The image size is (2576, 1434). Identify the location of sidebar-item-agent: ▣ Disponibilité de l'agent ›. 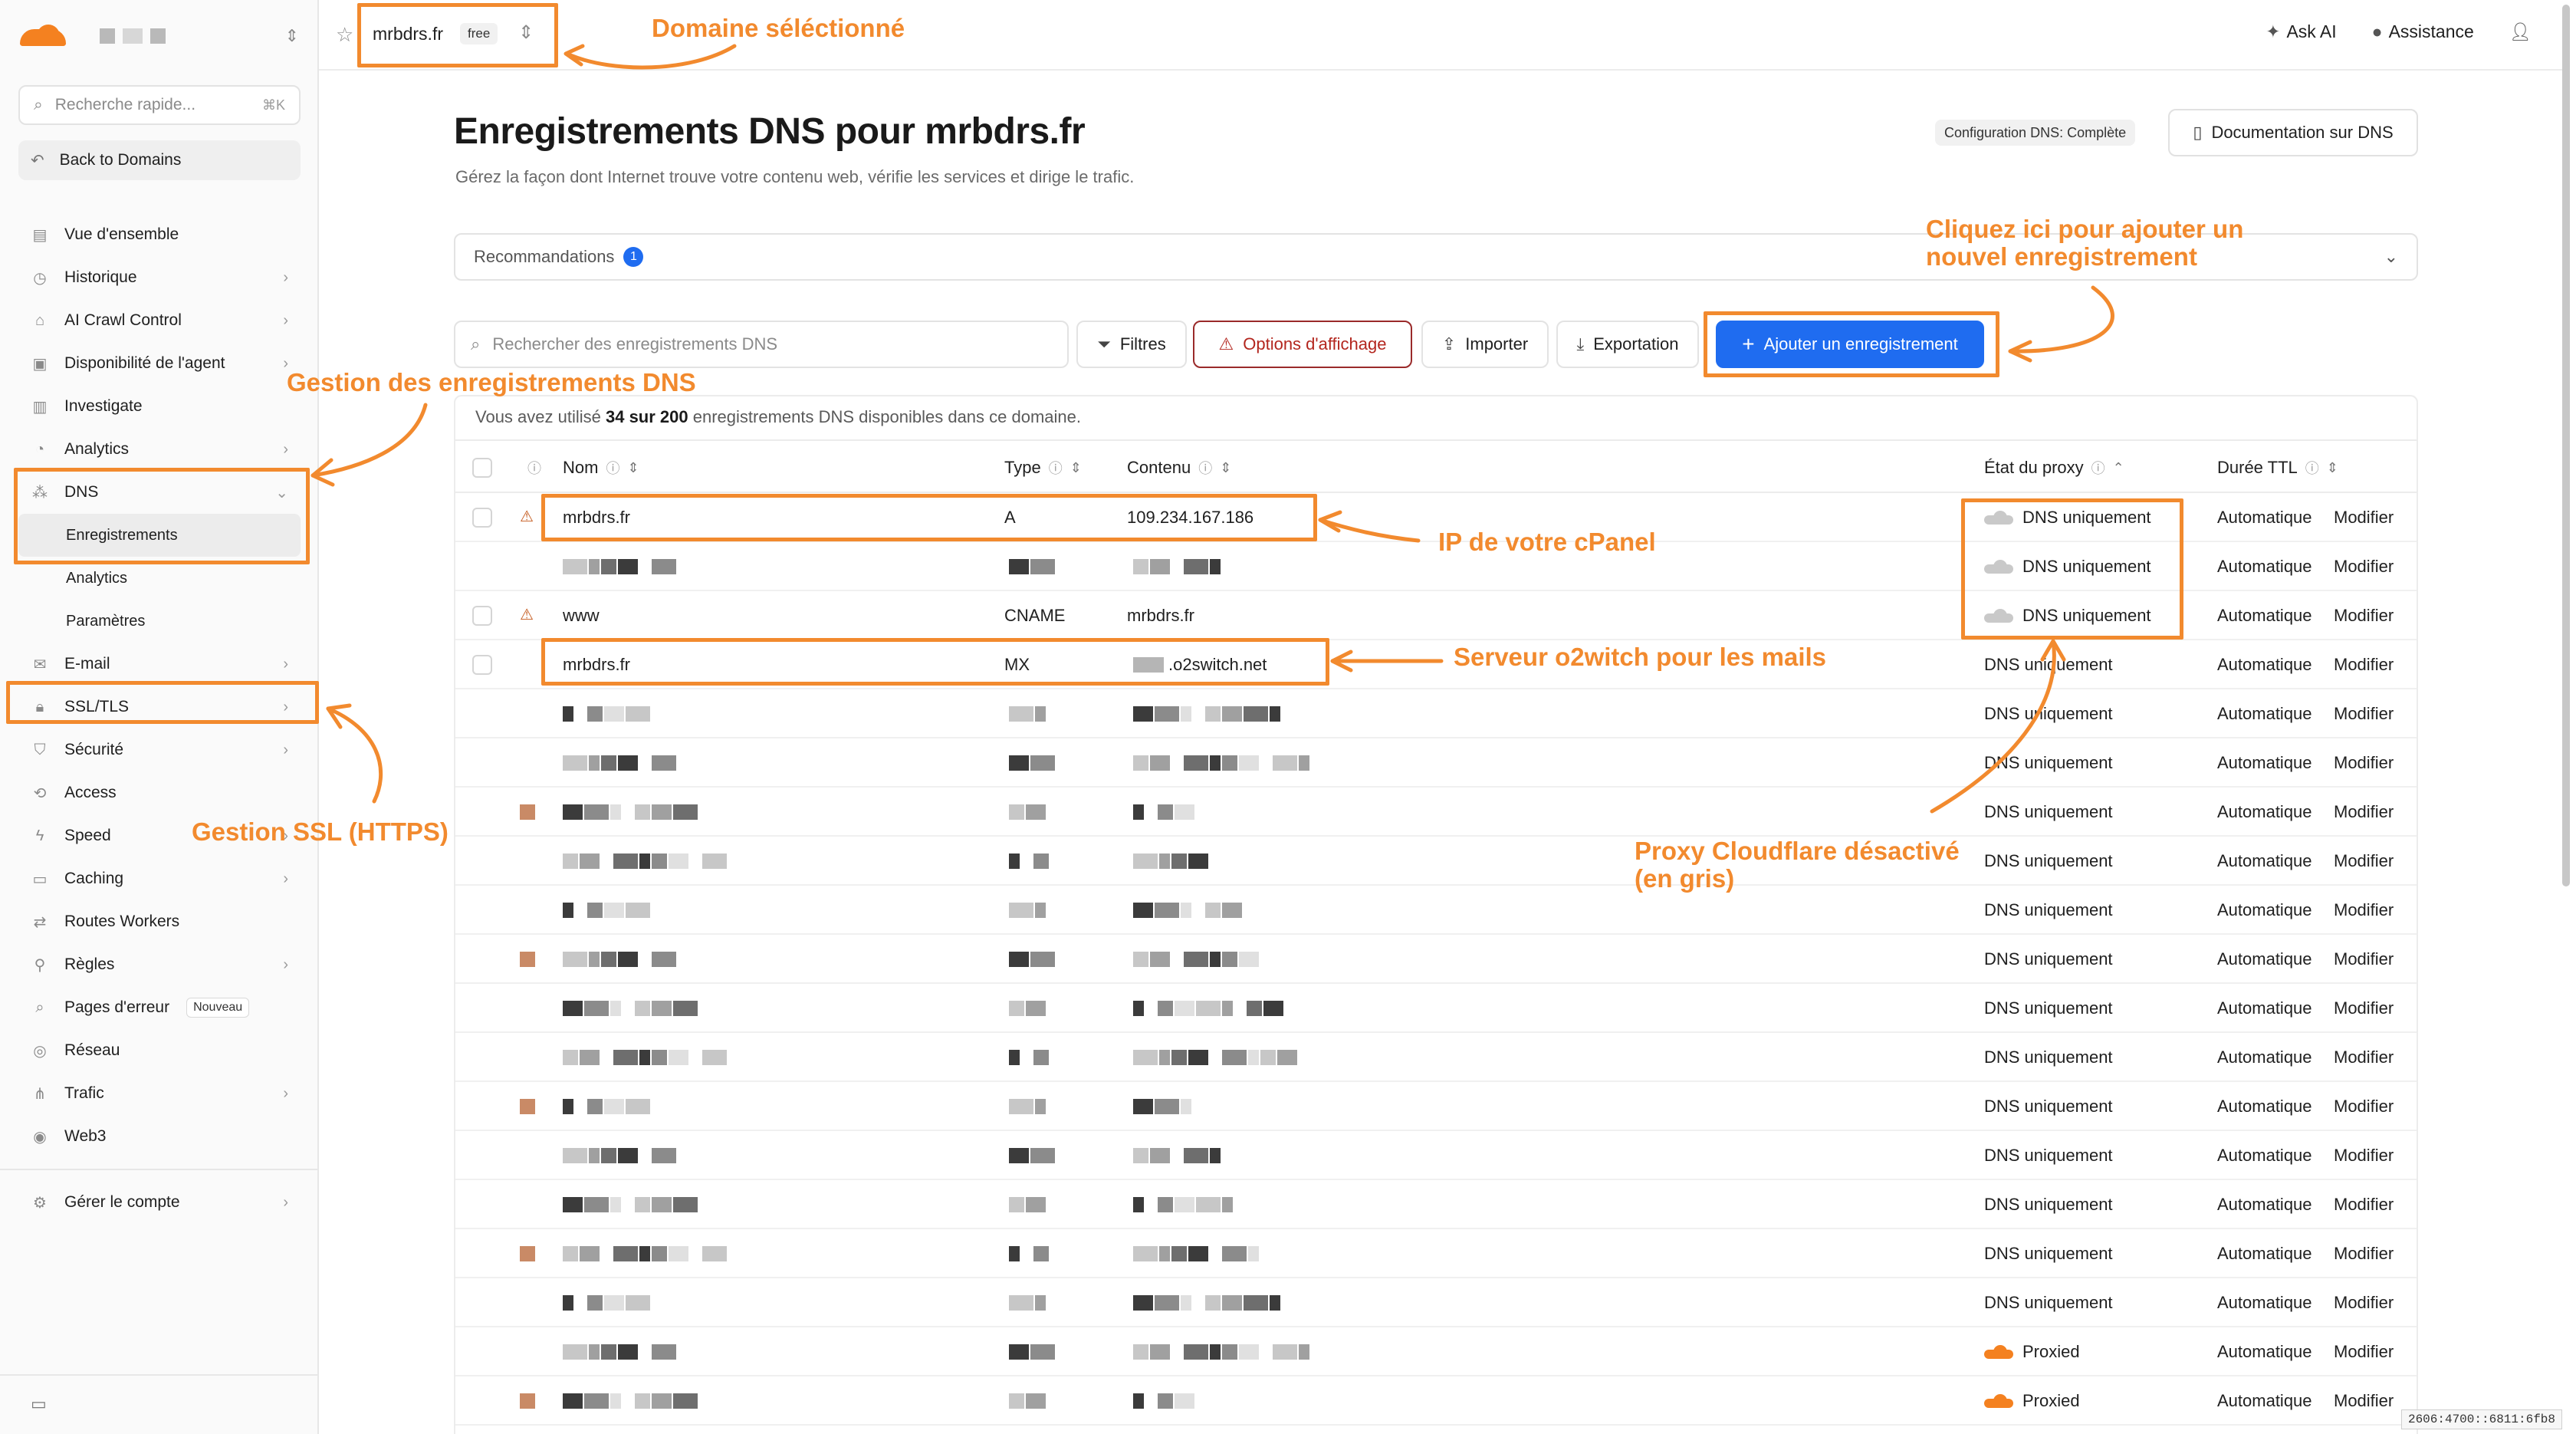
(159, 363).